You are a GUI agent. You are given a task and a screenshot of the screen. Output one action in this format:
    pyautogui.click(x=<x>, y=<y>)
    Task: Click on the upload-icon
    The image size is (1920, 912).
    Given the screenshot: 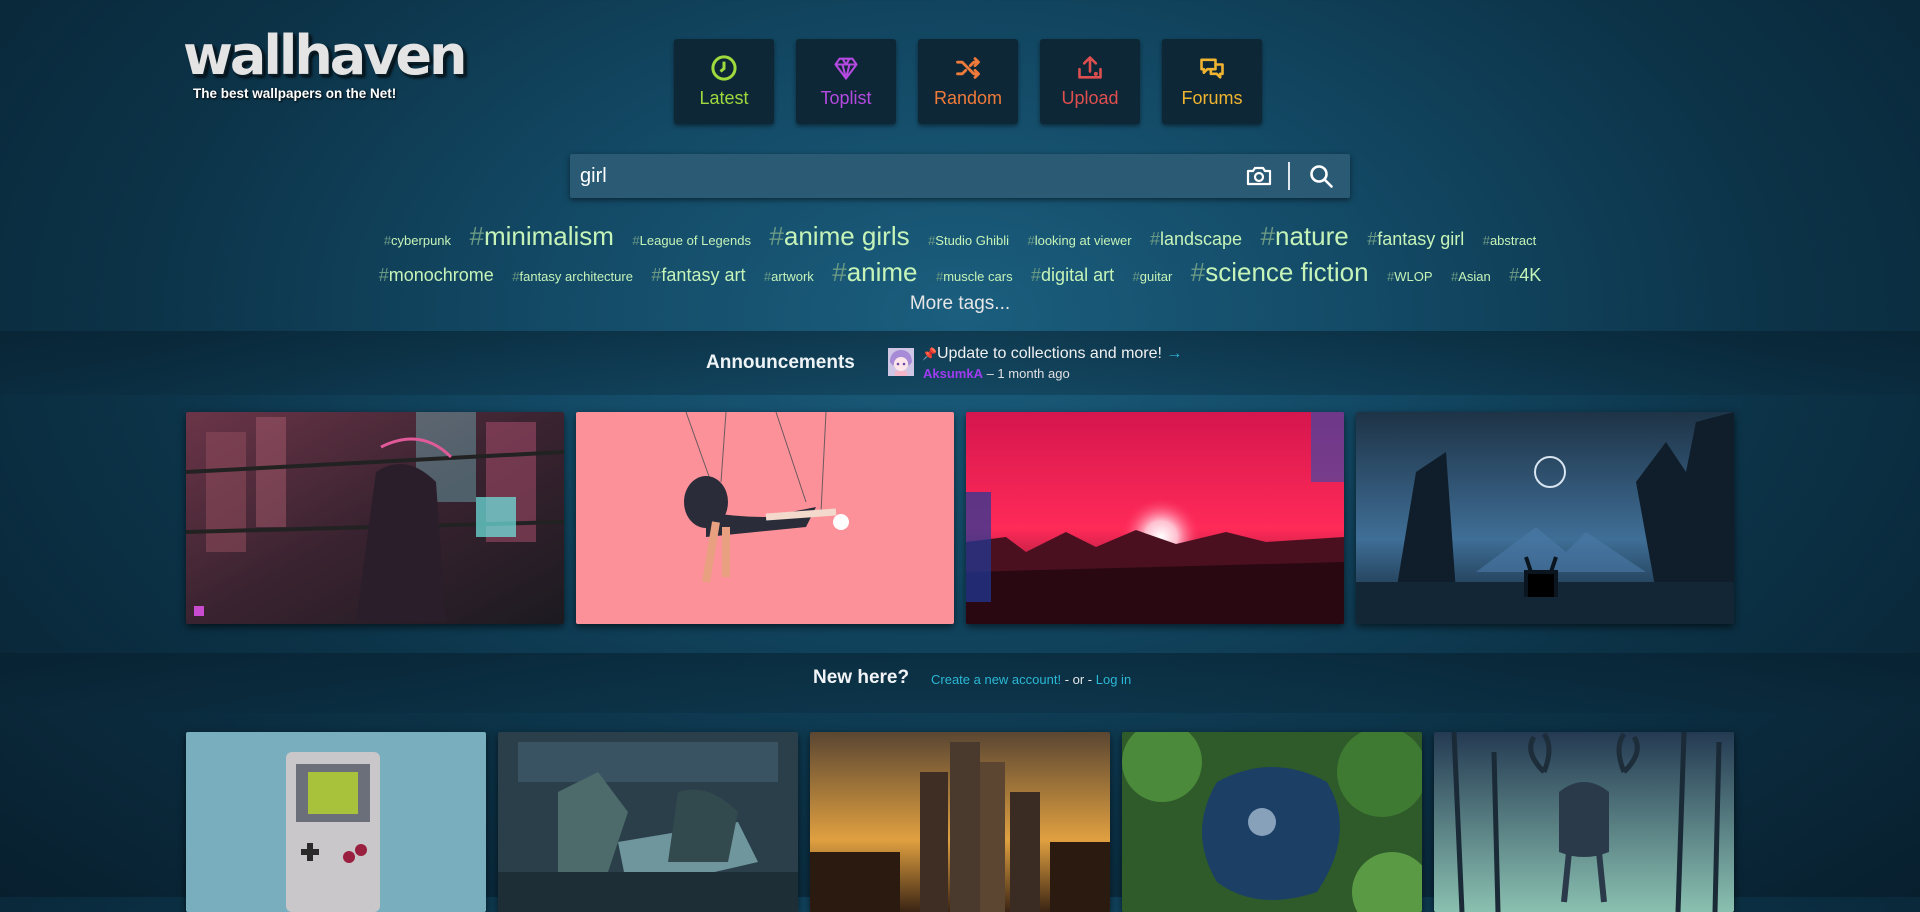 What is the action you would take?
    pyautogui.click(x=1090, y=67)
    